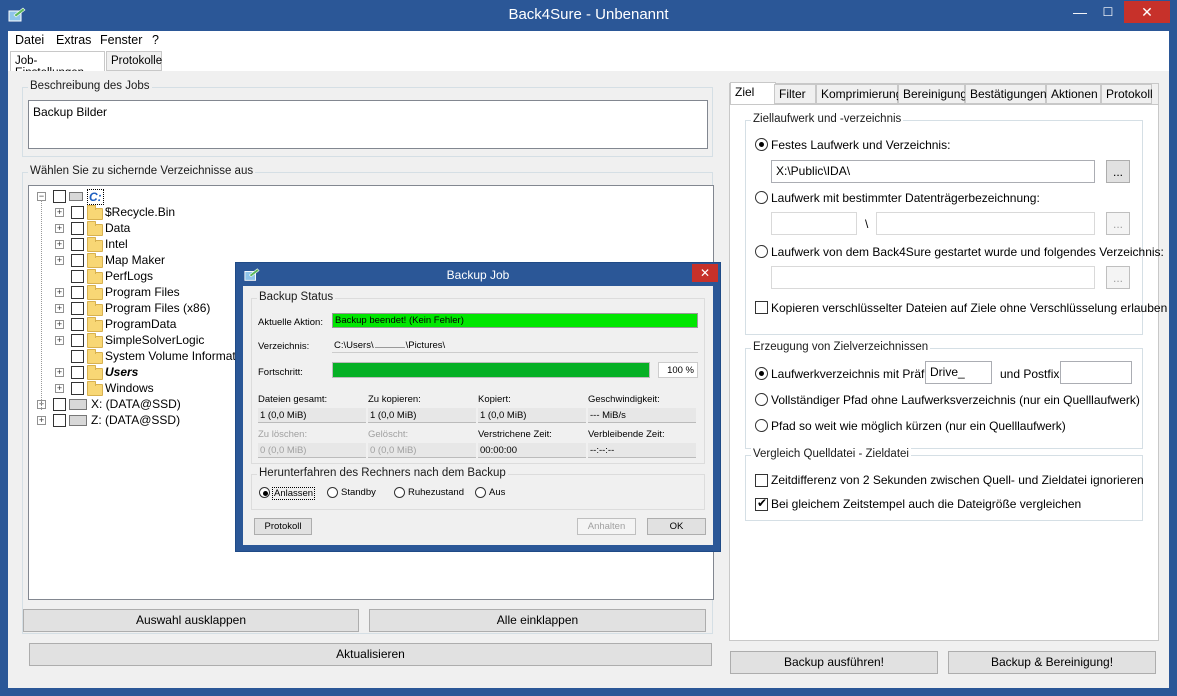 This screenshot has height=696, width=1177. Describe the element at coordinates (137, 421) in the screenshot. I see `tree-drive: + Z: (DATA@SSD)` at that location.